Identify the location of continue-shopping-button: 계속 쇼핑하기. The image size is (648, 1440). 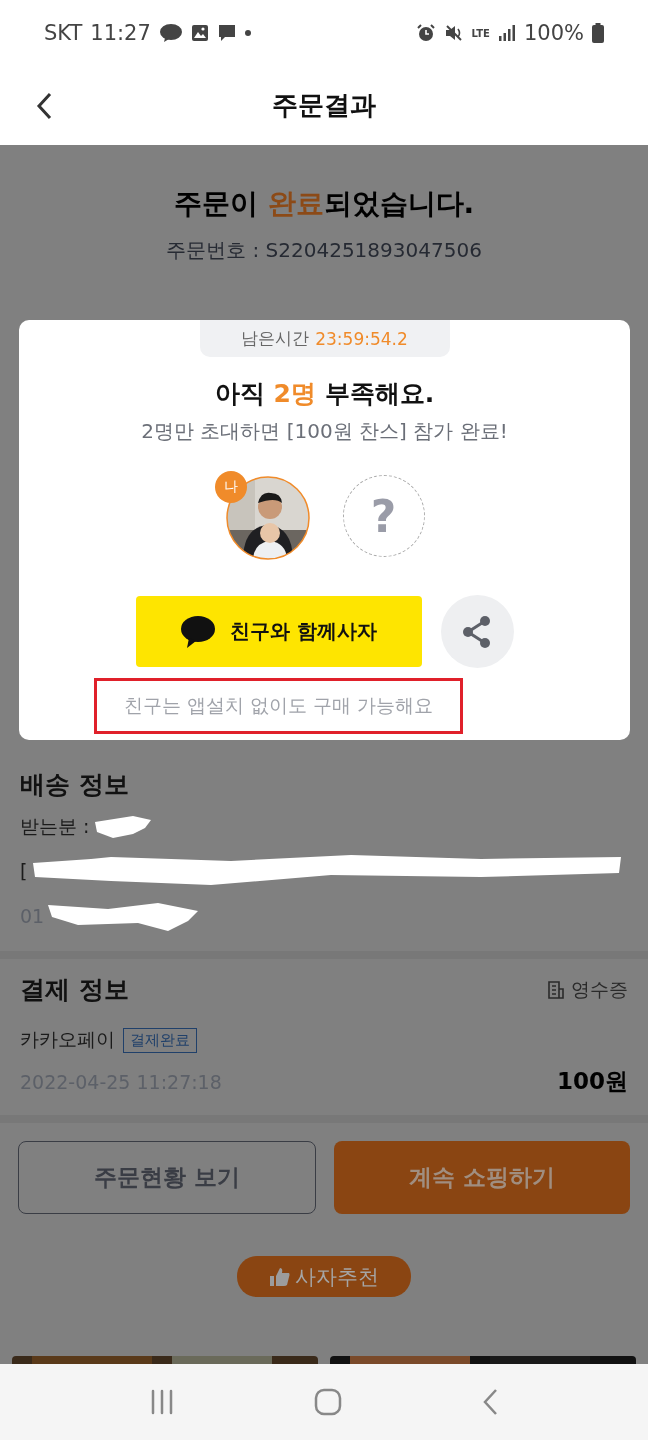
(482, 1177).